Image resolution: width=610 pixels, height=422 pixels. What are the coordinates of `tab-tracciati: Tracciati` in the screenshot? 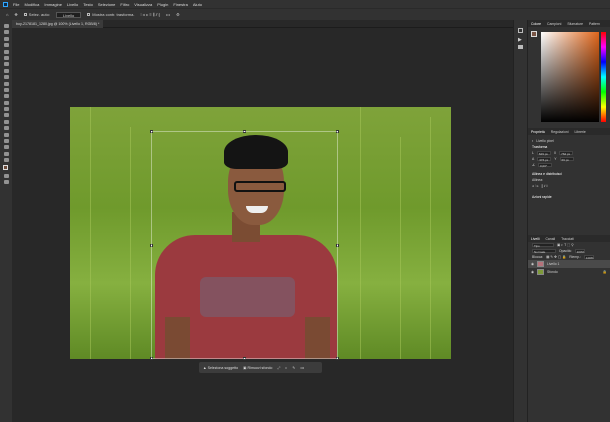 It's located at (567, 239).